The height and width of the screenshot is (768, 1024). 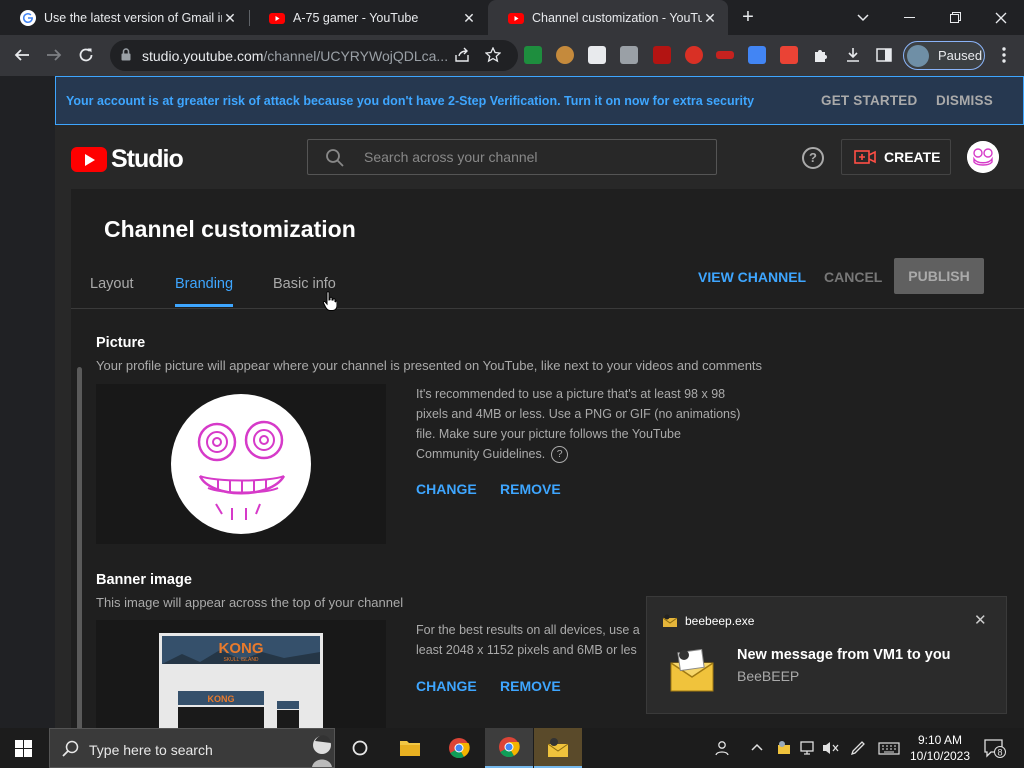 I want to click on channel-search, so click(x=512, y=157).